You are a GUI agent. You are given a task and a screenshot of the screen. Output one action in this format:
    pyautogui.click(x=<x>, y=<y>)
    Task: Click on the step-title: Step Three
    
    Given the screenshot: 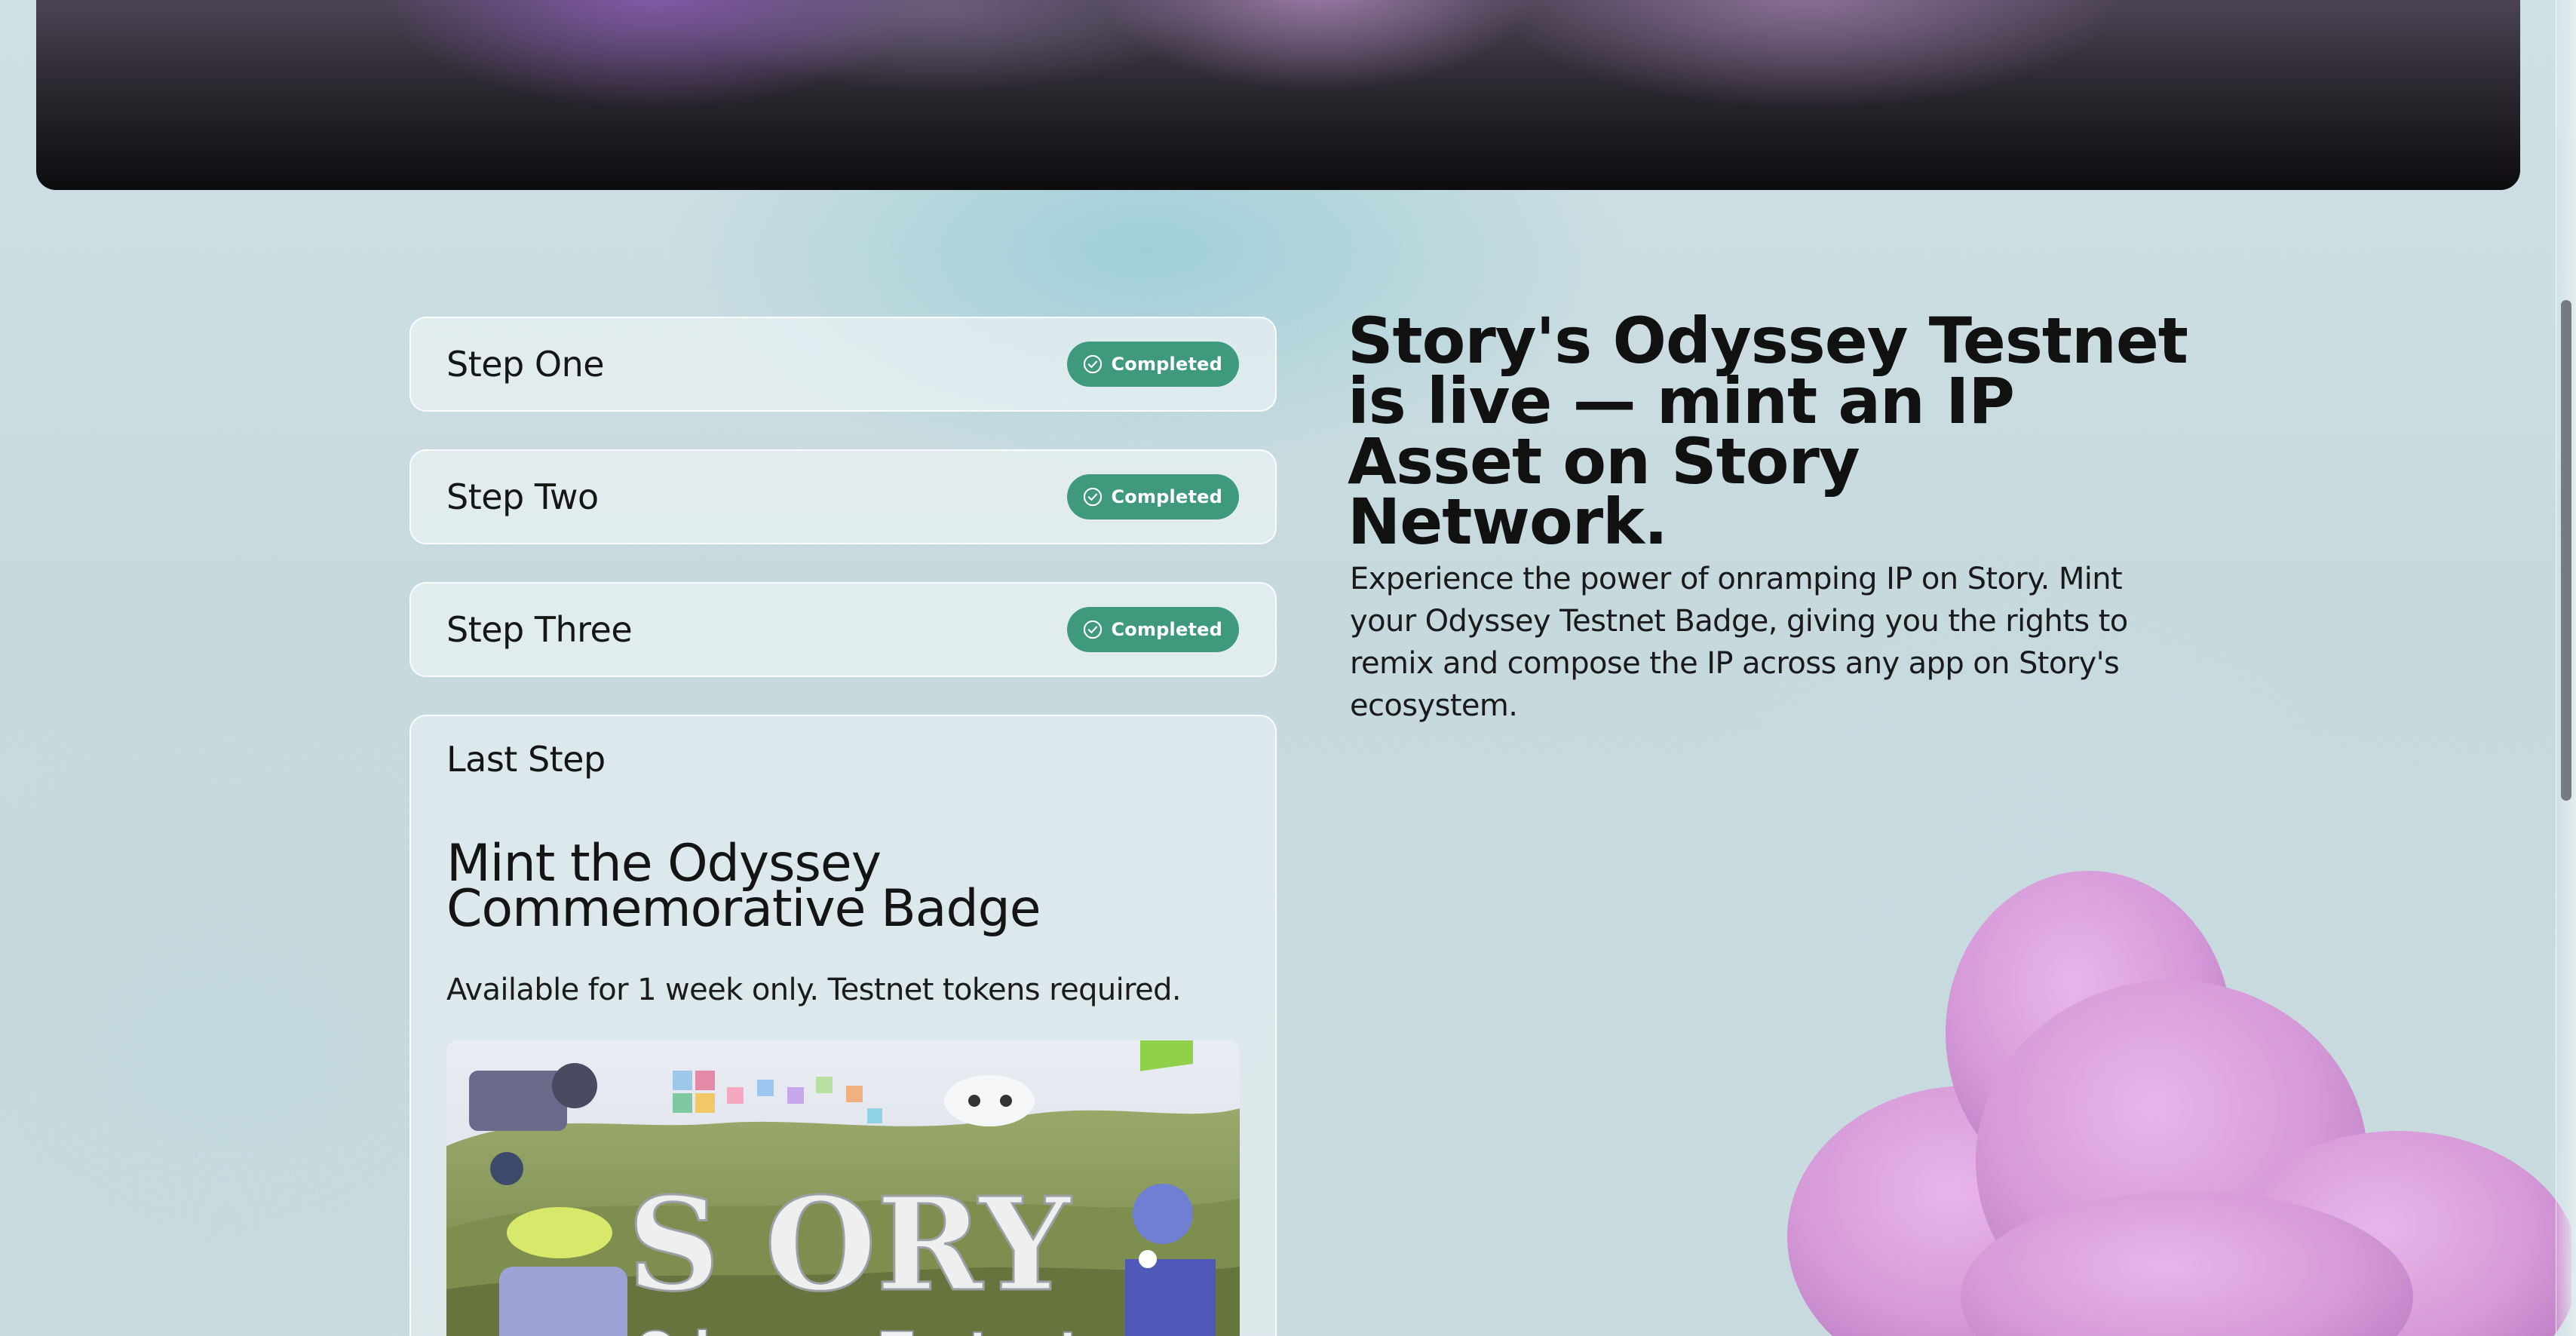 What is the action you would take?
    pyautogui.click(x=539, y=630)
    